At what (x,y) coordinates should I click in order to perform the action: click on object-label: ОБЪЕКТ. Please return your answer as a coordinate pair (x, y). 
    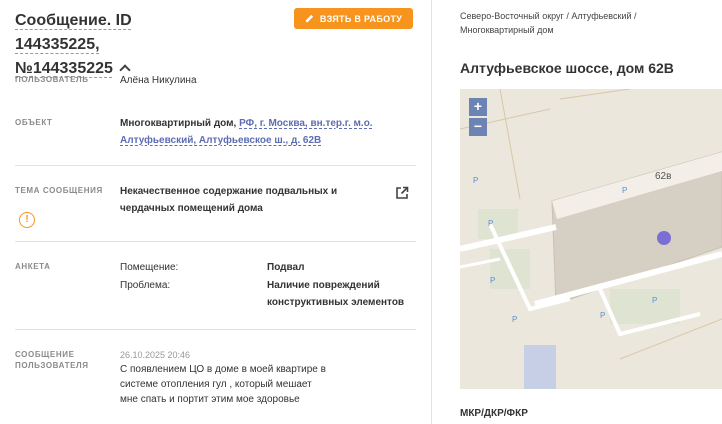
    Looking at the image, I should click on (34, 122).